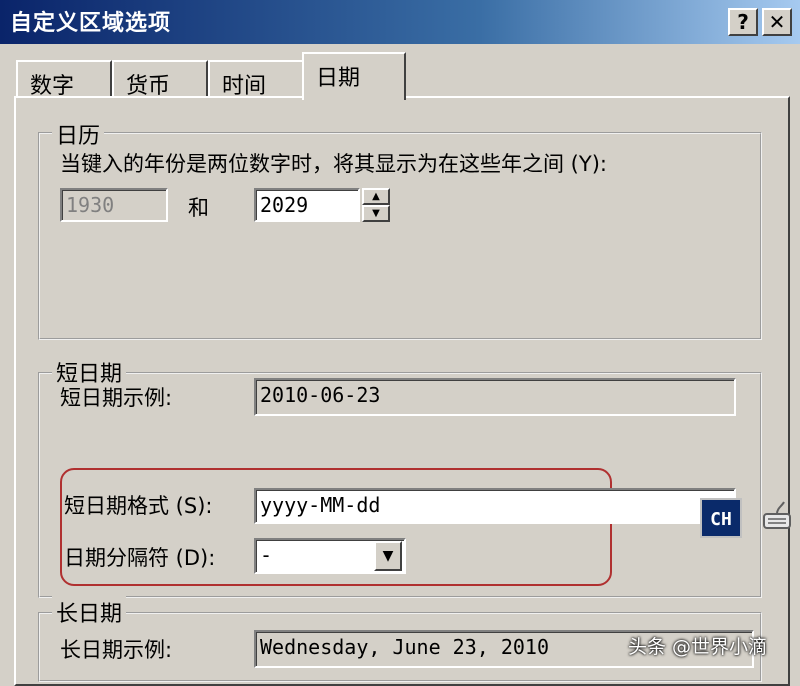  What do you see at coordinates (160, 79) in the screenshot?
I see `tab-currency: 货币` at bounding box center [160, 79].